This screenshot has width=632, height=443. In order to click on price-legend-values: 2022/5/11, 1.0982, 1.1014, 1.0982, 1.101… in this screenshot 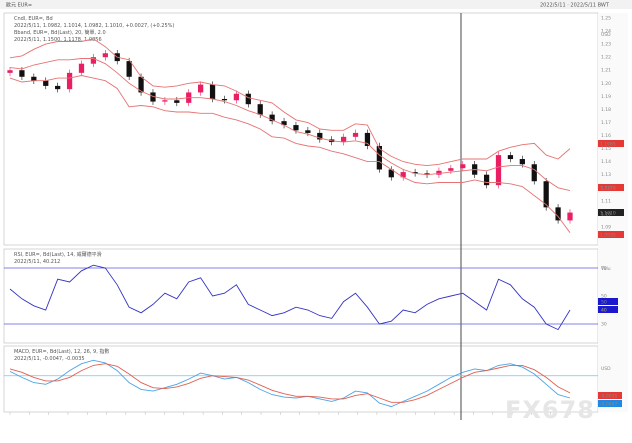, I will do `click(94, 26)`.